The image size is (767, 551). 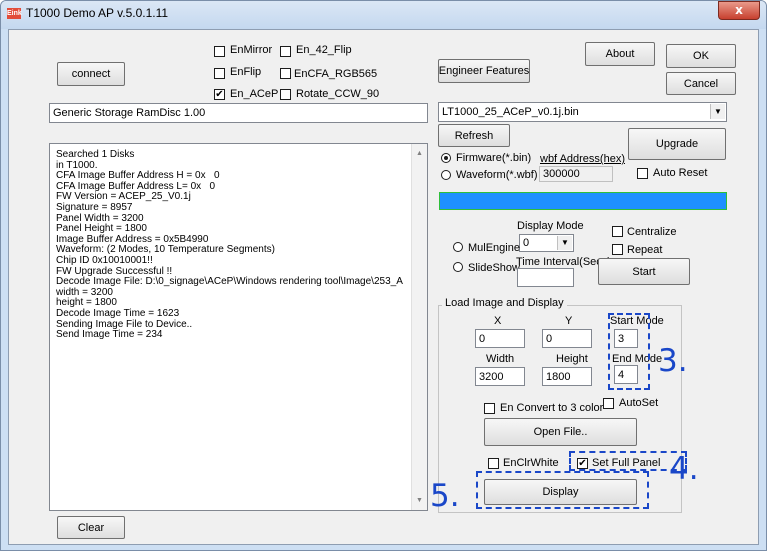 I want to click on en-clr-white-label: EnClrWhite, so click(x=531, y=463).